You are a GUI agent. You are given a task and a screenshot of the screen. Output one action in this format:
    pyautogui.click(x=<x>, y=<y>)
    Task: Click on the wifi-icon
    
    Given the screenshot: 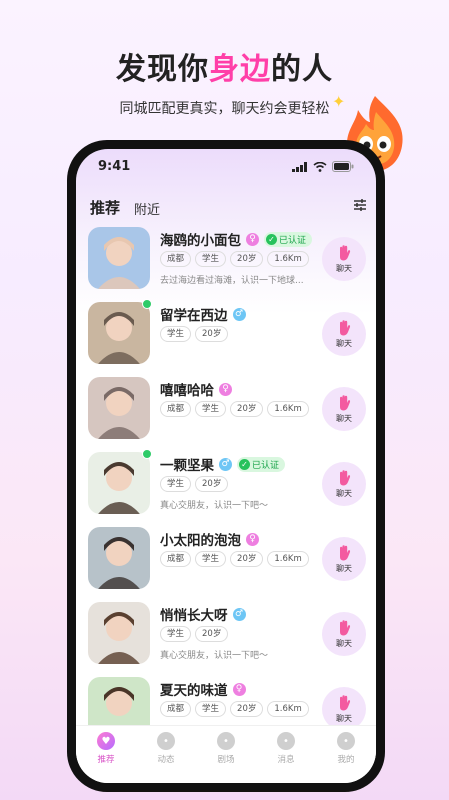 What is the action you would take?
    pyautogui.click(x=320, y=166)
    